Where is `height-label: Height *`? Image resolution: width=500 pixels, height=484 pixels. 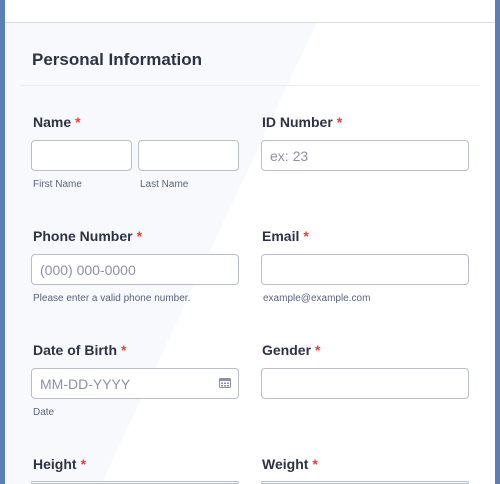
height-label: Height * is located at coordinates (59, 464).